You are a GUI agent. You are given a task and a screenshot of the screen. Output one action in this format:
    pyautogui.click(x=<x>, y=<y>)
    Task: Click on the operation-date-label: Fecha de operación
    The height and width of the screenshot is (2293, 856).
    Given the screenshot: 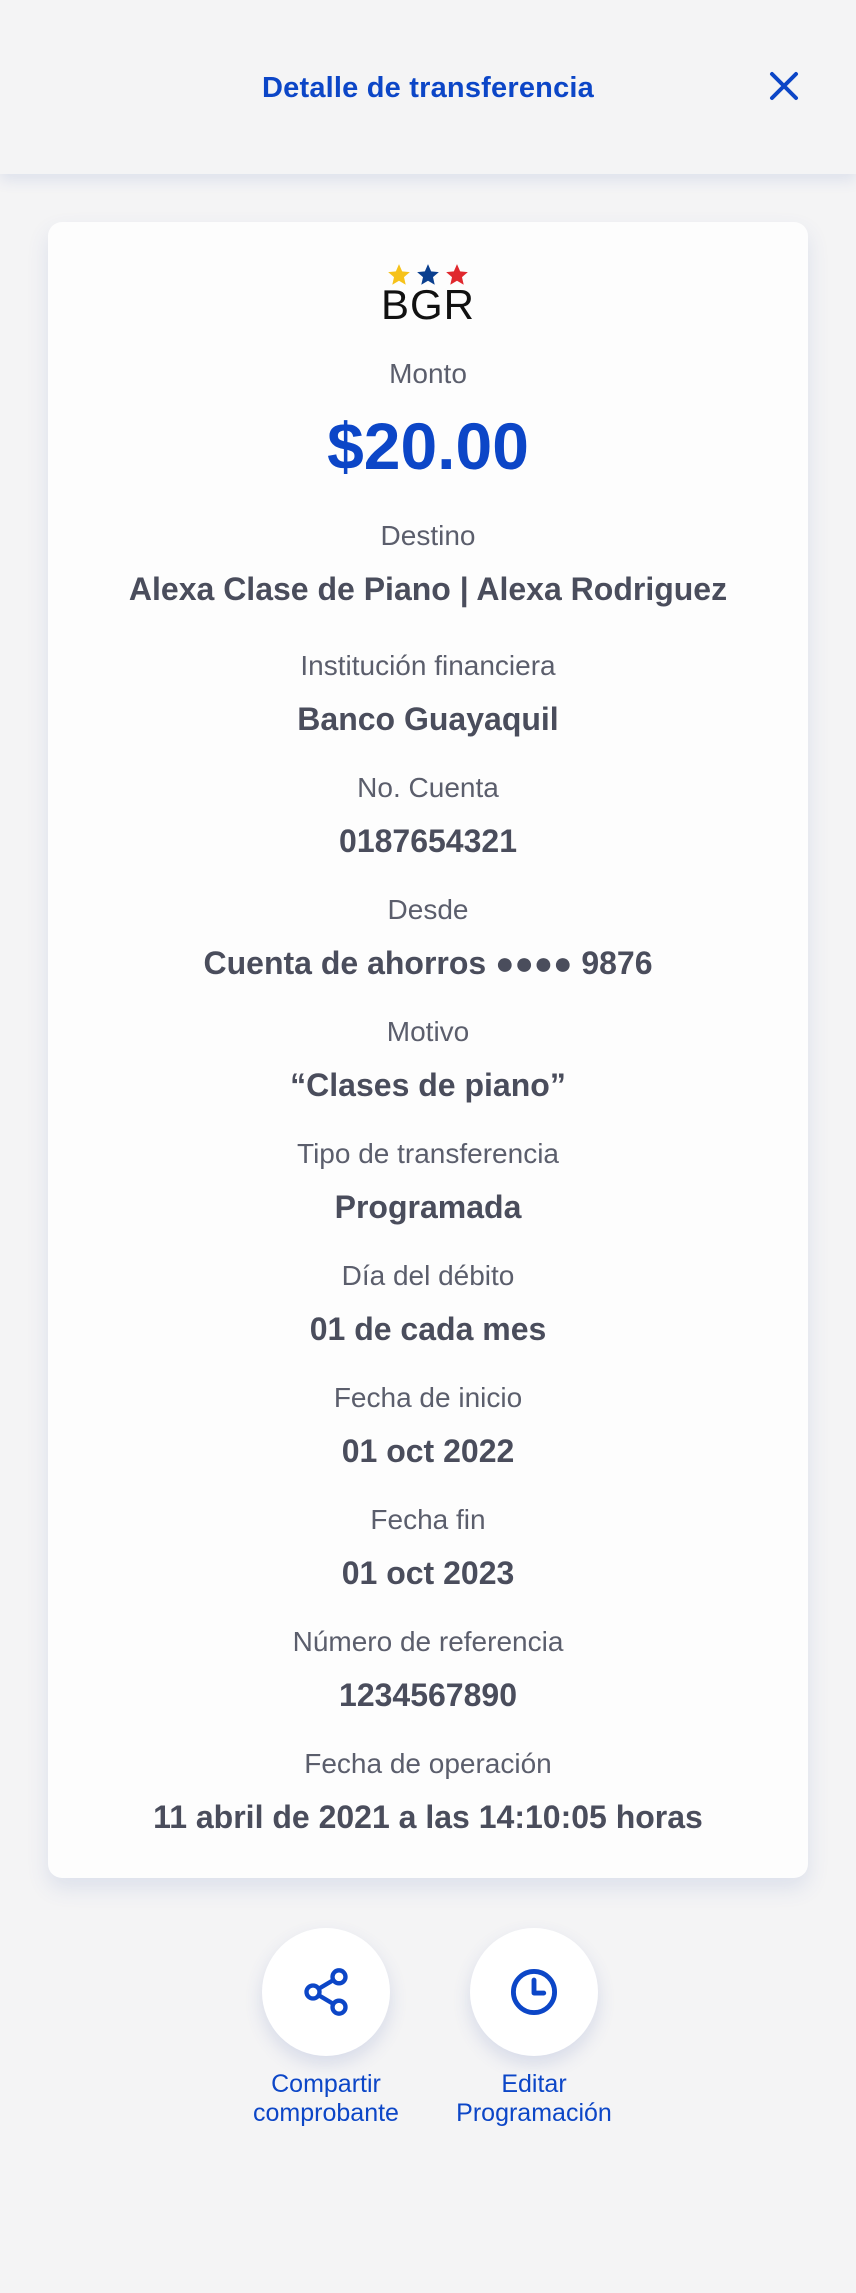 What is the action you would take?
    pyautogui.click(x=428, y=1763)
    